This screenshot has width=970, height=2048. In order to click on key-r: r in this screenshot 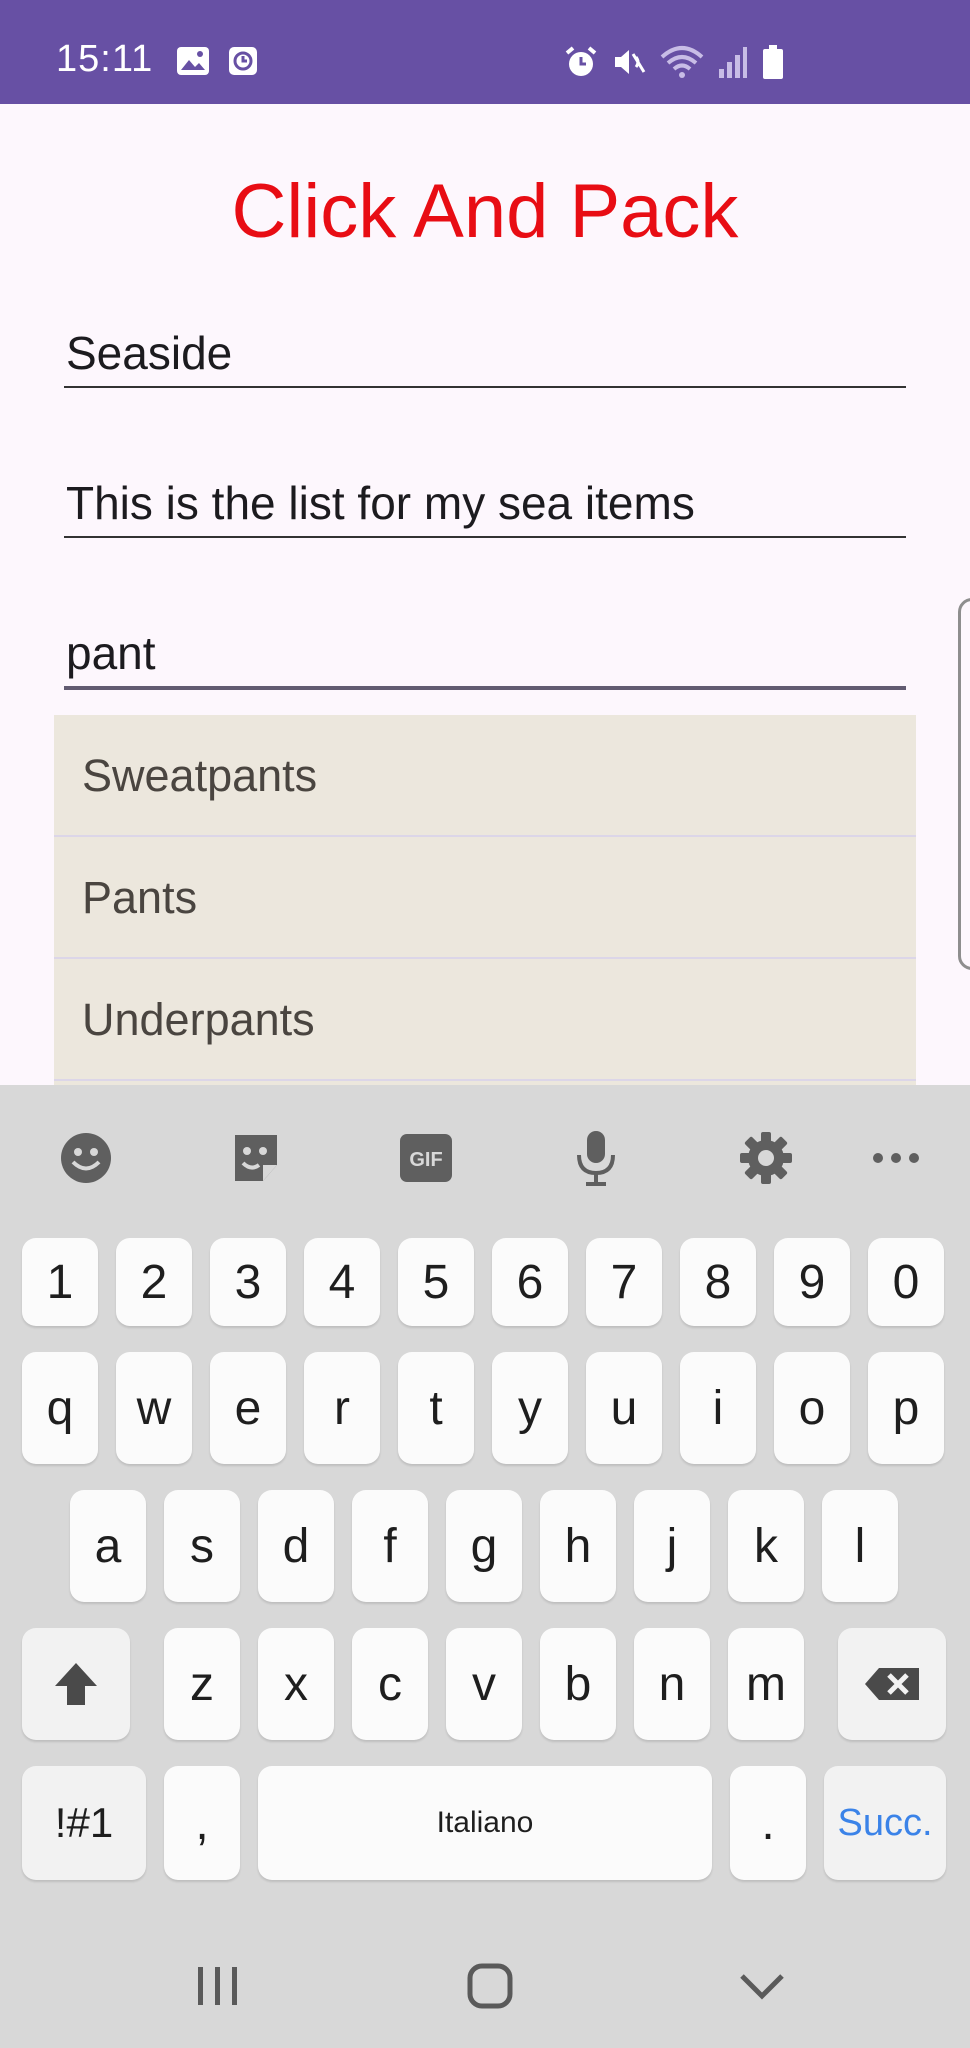, I will do `click(342, 1408)`.